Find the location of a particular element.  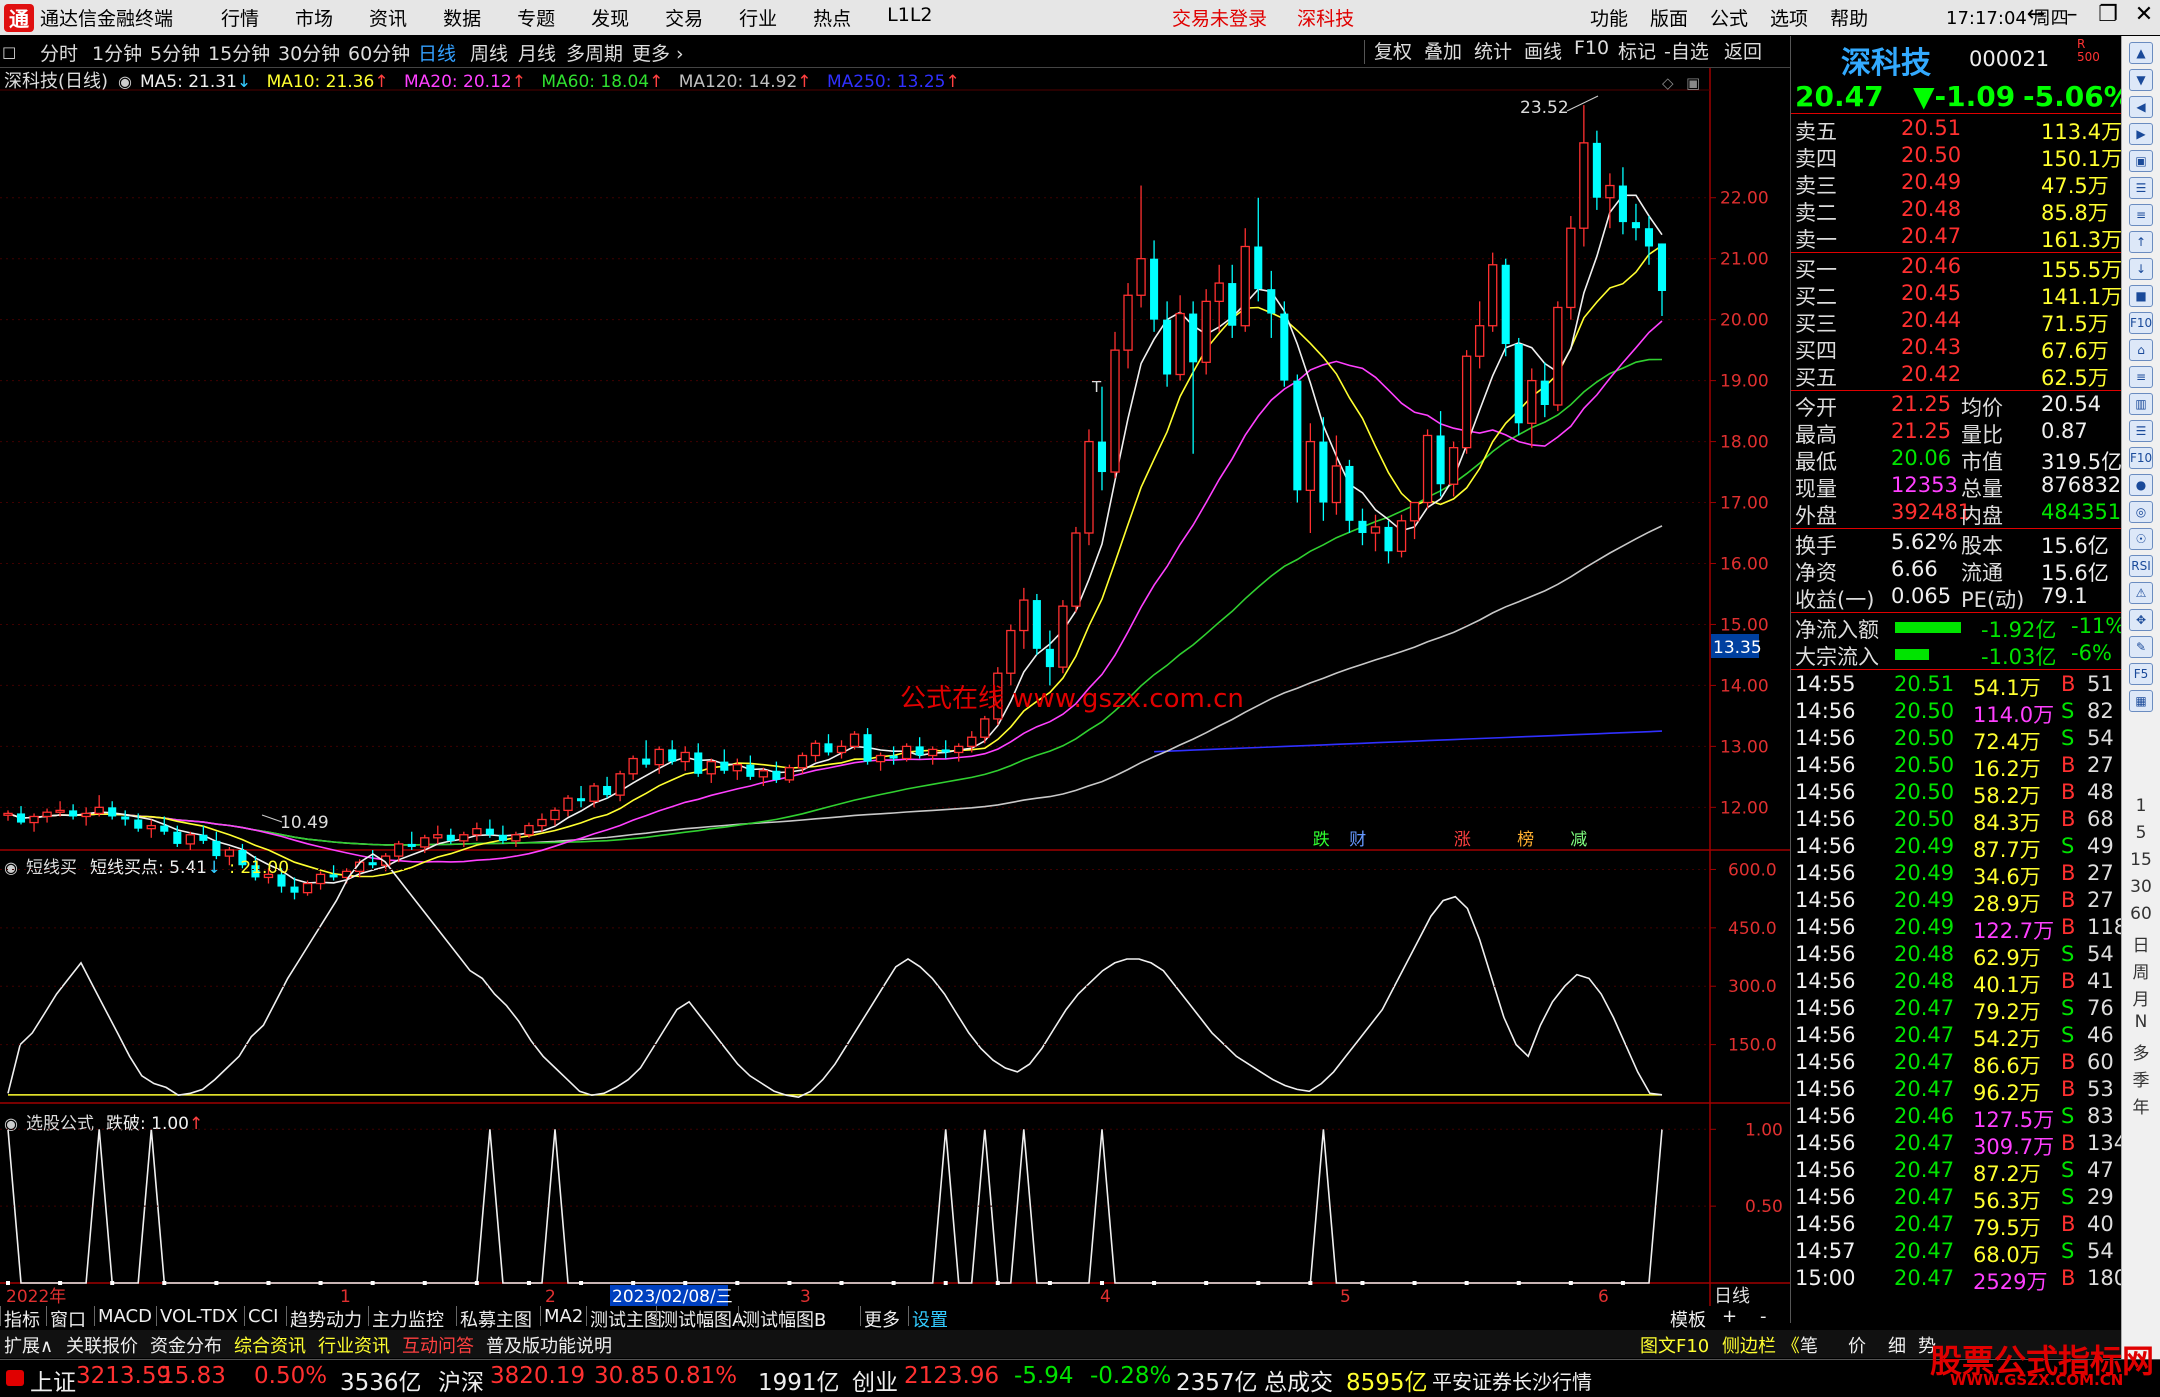

btn-stats: 统计 is located at coordinates (1493, 50).